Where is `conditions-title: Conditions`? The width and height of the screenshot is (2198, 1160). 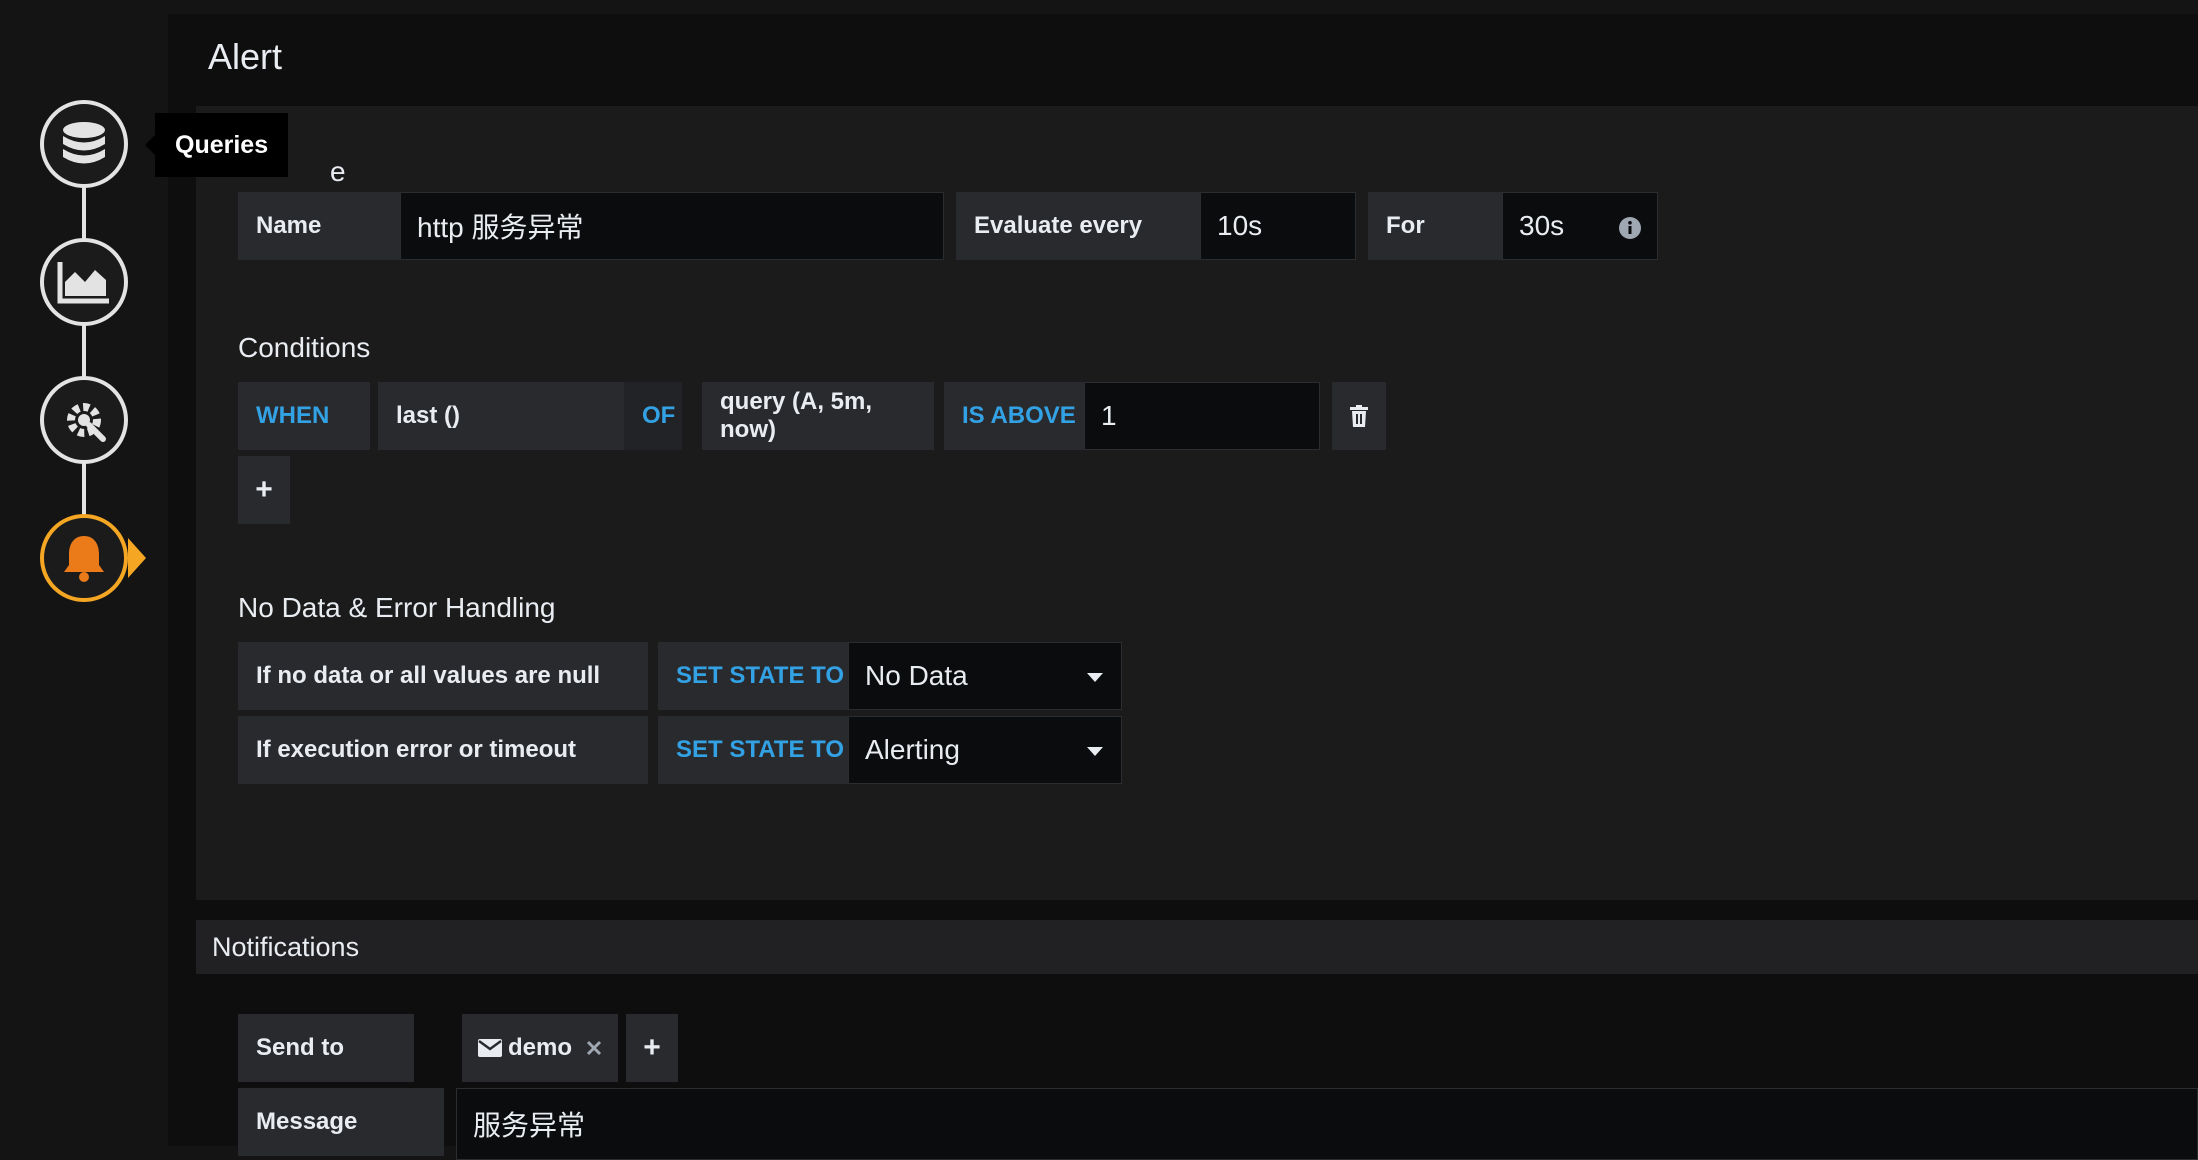 conditions-title: Conditions is located at coordinates (304, 347).